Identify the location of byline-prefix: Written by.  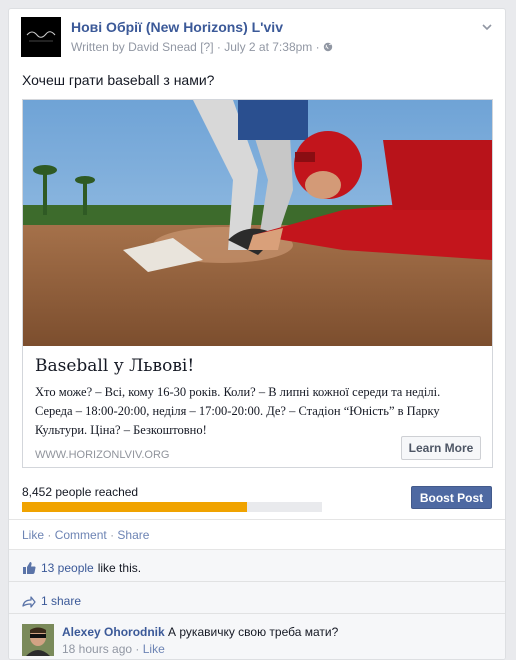
(98, 47).